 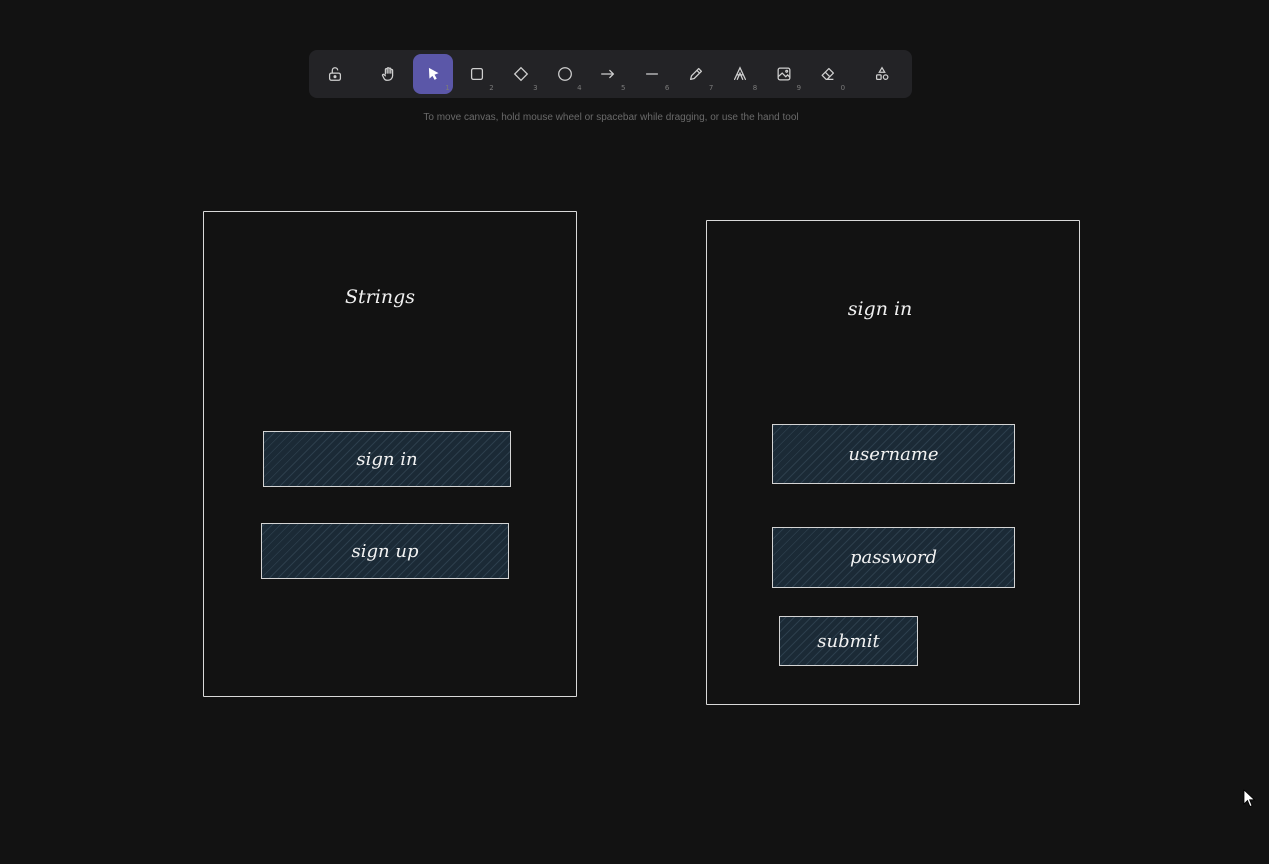 I want to click on shortcut-key: 7, so click(x=711, y=88).